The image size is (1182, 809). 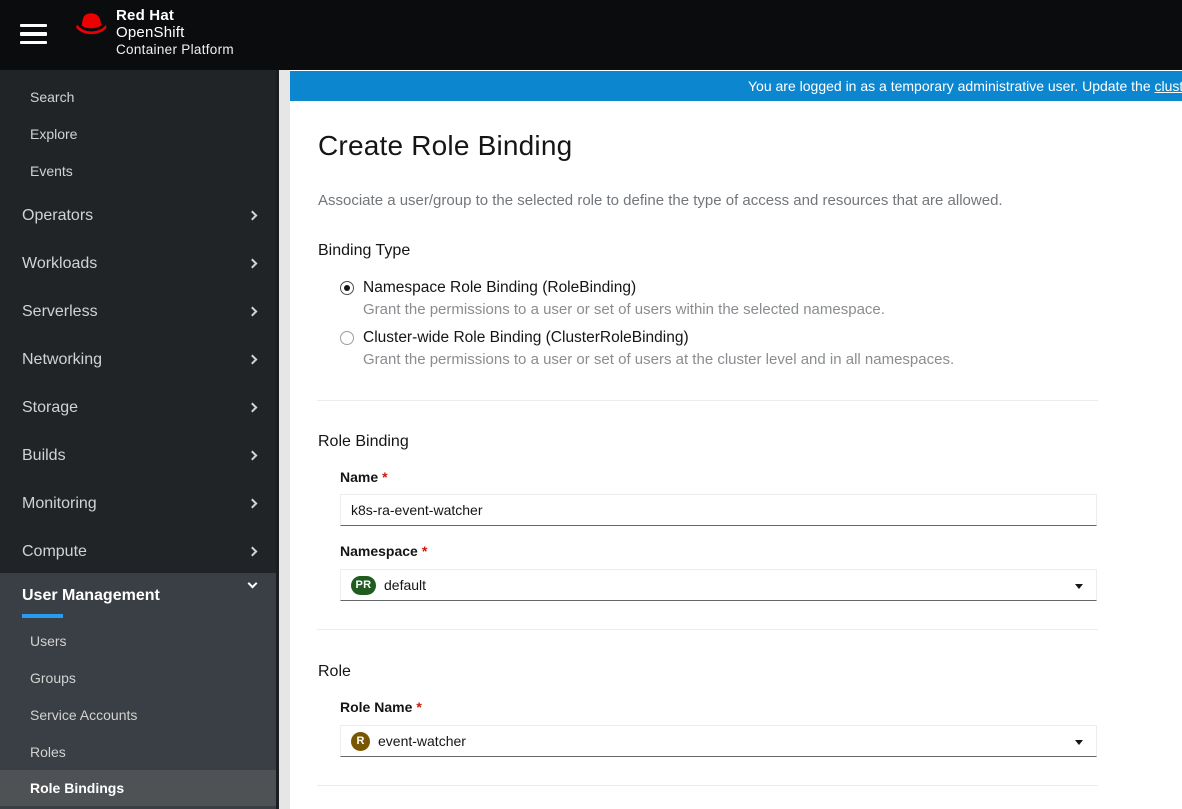 I want to click on role-selected-value: event-watcher, so click(x=422, y=741).